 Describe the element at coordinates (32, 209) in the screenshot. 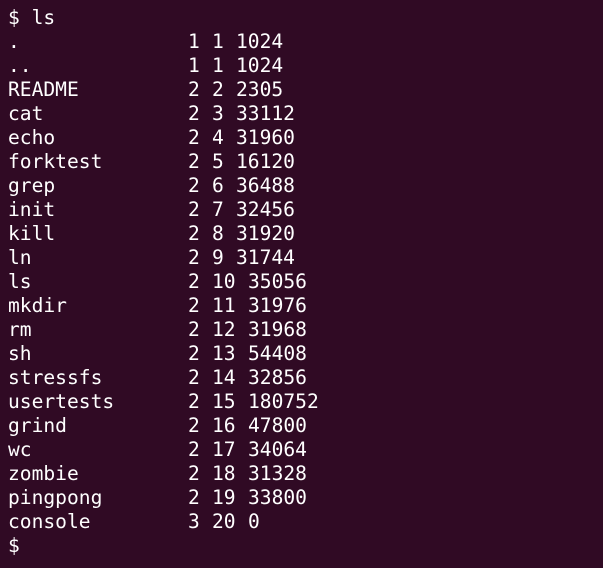

I see `file-name: init` at that location.